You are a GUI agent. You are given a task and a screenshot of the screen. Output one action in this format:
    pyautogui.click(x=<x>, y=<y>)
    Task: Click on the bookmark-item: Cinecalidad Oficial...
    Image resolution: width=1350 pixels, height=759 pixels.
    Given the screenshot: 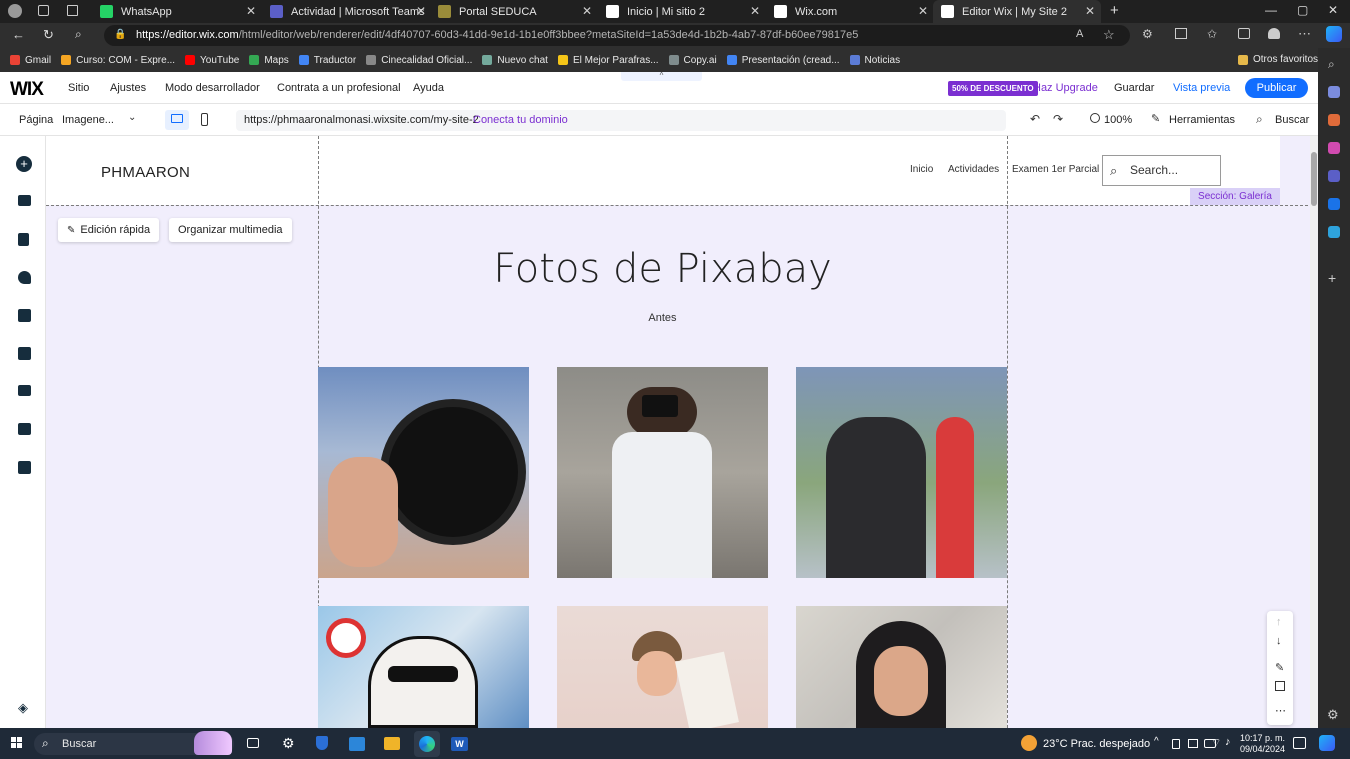 What is the action you would take?
    pyautogui.click(x=419, y=60)
    